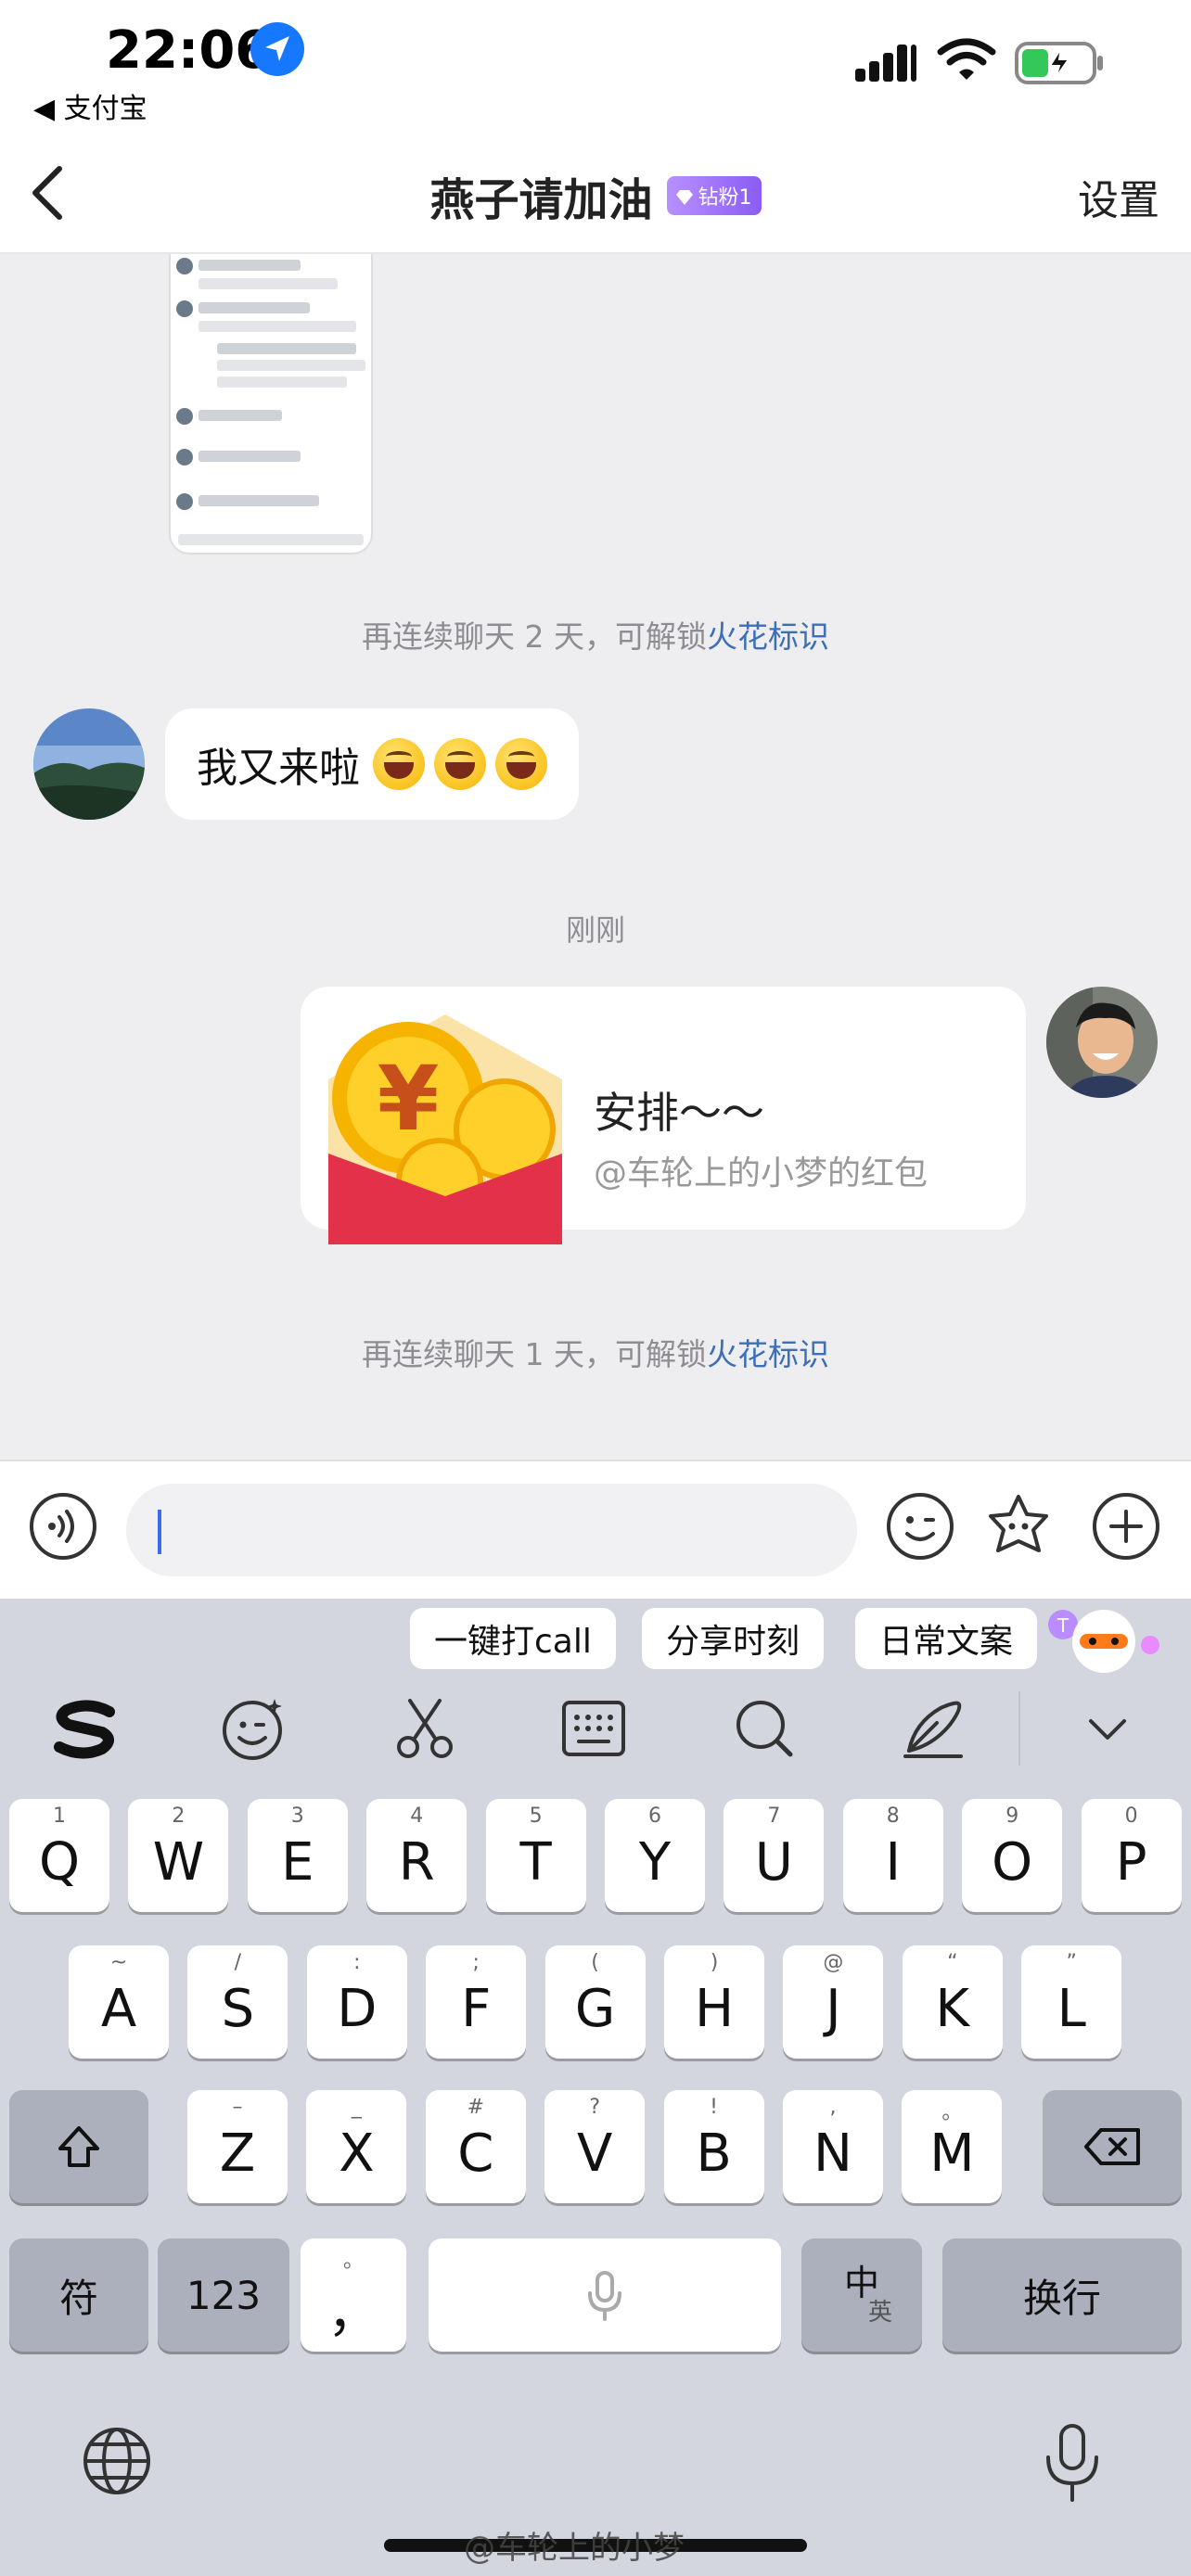 The height and width of the screenshot is (2576, 1191). I want to click on search-icon, so click(764, 1728).